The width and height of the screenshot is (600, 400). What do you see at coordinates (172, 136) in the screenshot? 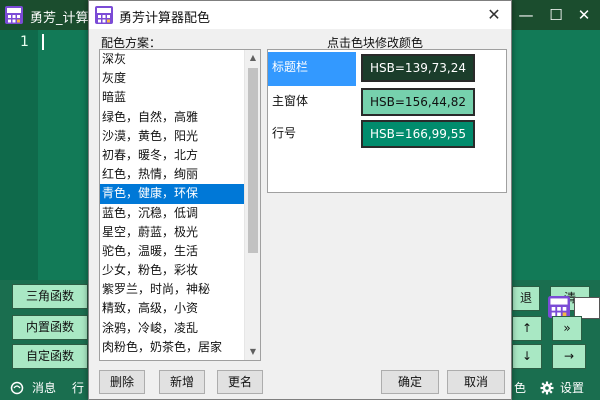
I see `scheme-list-item: 沙漠，黄色，阳光` at bounding box center [172, 136].